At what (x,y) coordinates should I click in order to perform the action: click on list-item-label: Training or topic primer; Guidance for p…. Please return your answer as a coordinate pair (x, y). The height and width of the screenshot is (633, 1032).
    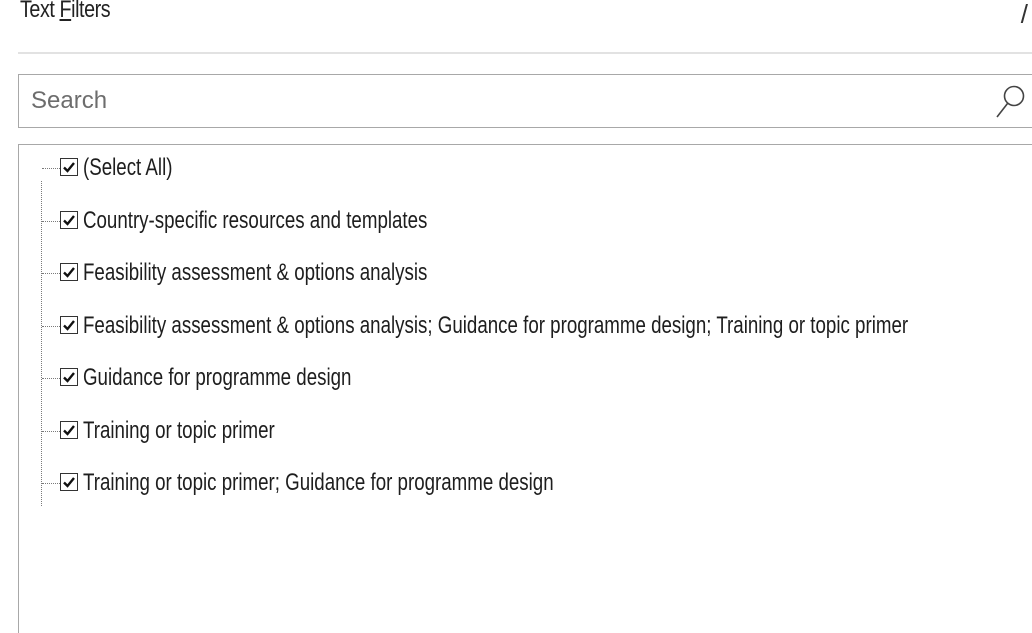
    Looking at the image, I should click on (318, 482).